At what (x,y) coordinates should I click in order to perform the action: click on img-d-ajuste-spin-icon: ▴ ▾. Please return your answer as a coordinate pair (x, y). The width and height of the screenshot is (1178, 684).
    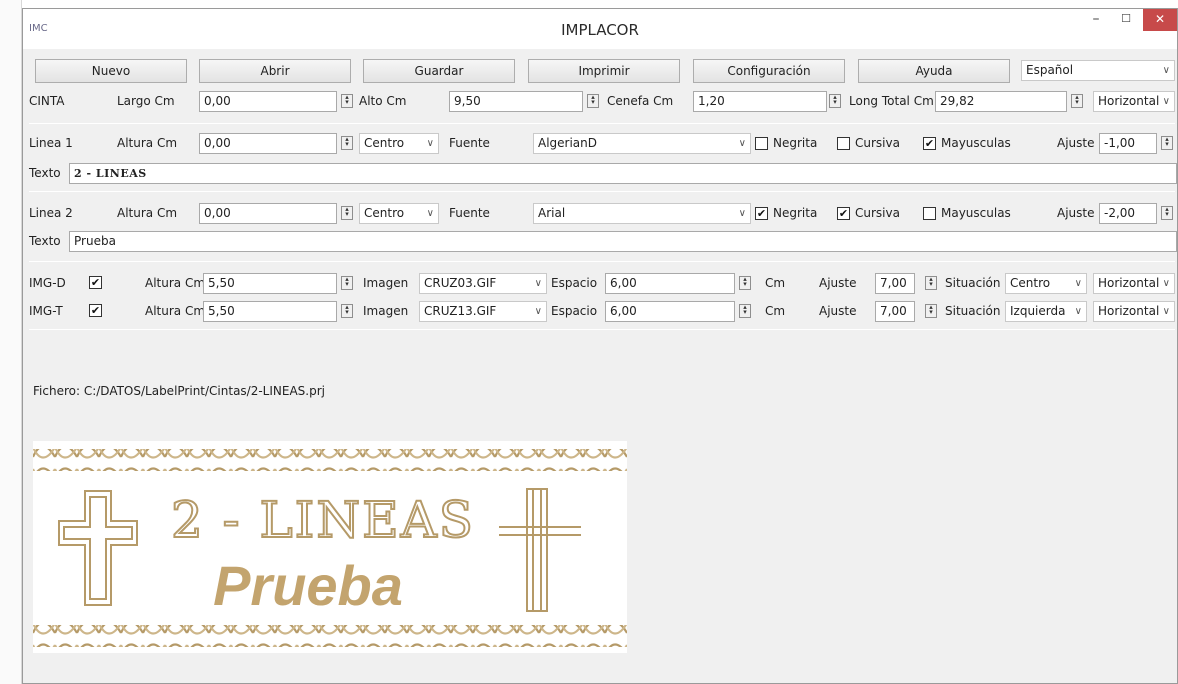
    Looking at the image, I should click on (931, 283).